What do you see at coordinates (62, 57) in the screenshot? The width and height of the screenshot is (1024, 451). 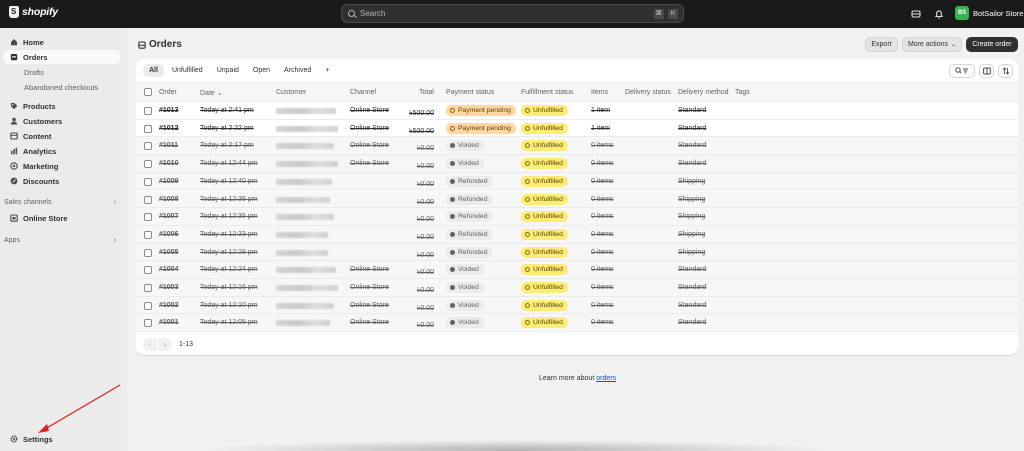 I see `sidebar-item-orders: Orders` at bounding box center [62, 57].